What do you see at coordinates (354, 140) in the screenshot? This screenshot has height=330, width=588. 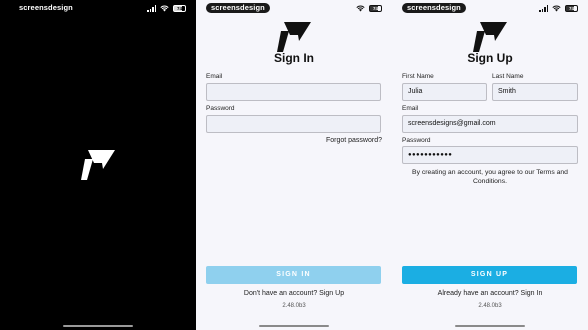 I see `forgot-password-link: Forgot password?` at bounding box center [354, 140].